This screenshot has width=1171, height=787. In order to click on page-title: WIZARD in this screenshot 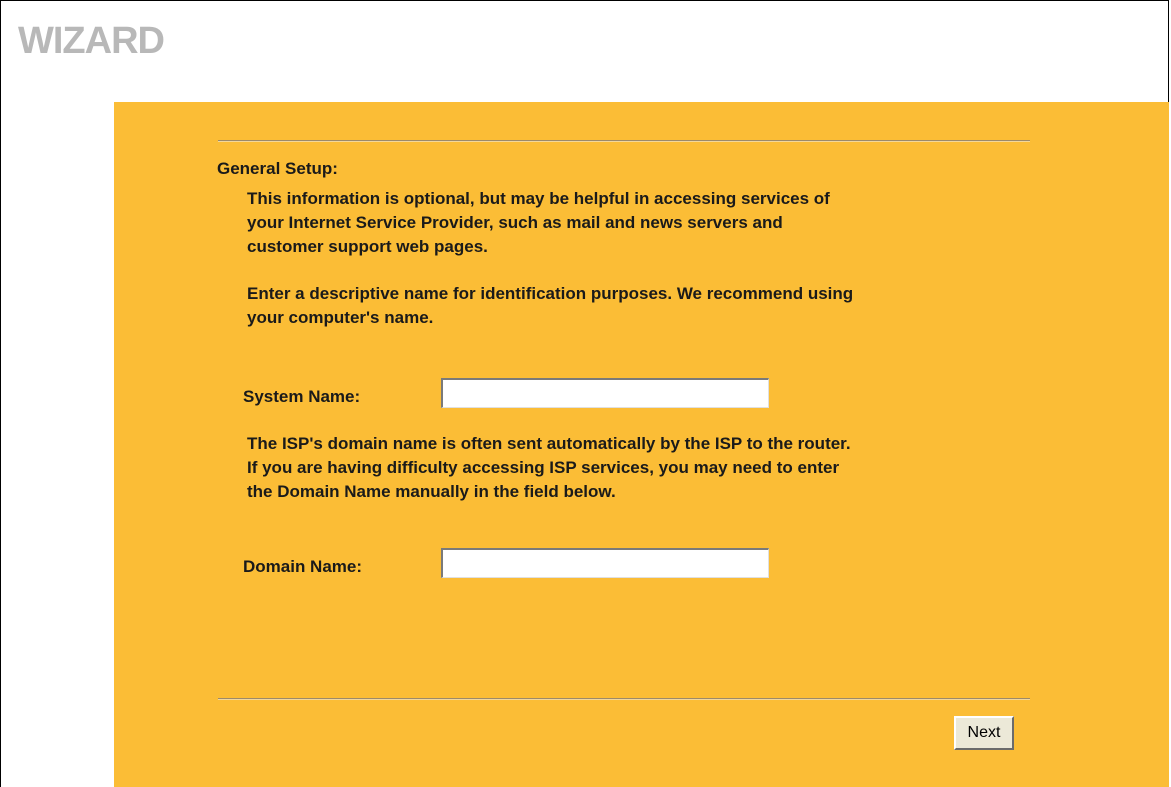, I will do `click(91, 41)`.